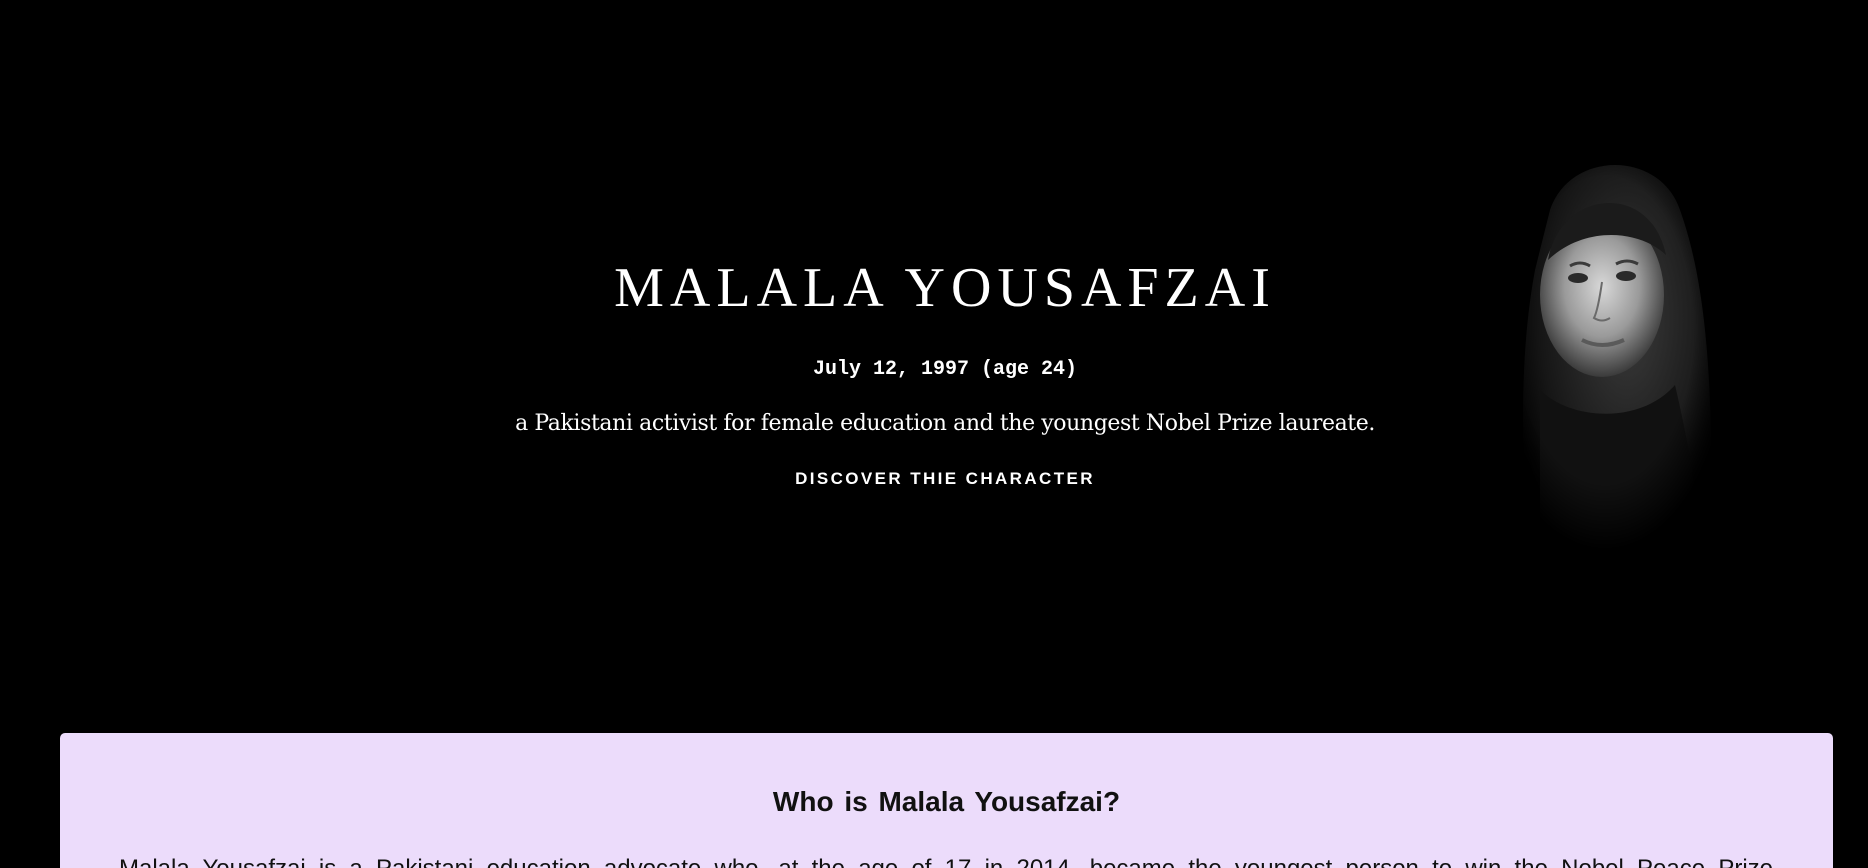  I want to click on portrait-photo, so click(1617, 357).